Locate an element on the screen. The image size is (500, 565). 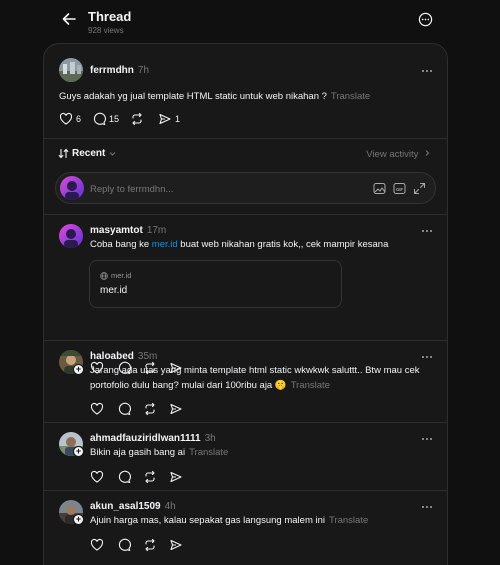
link-domain: mer.id is located at coordinates (115, 275).